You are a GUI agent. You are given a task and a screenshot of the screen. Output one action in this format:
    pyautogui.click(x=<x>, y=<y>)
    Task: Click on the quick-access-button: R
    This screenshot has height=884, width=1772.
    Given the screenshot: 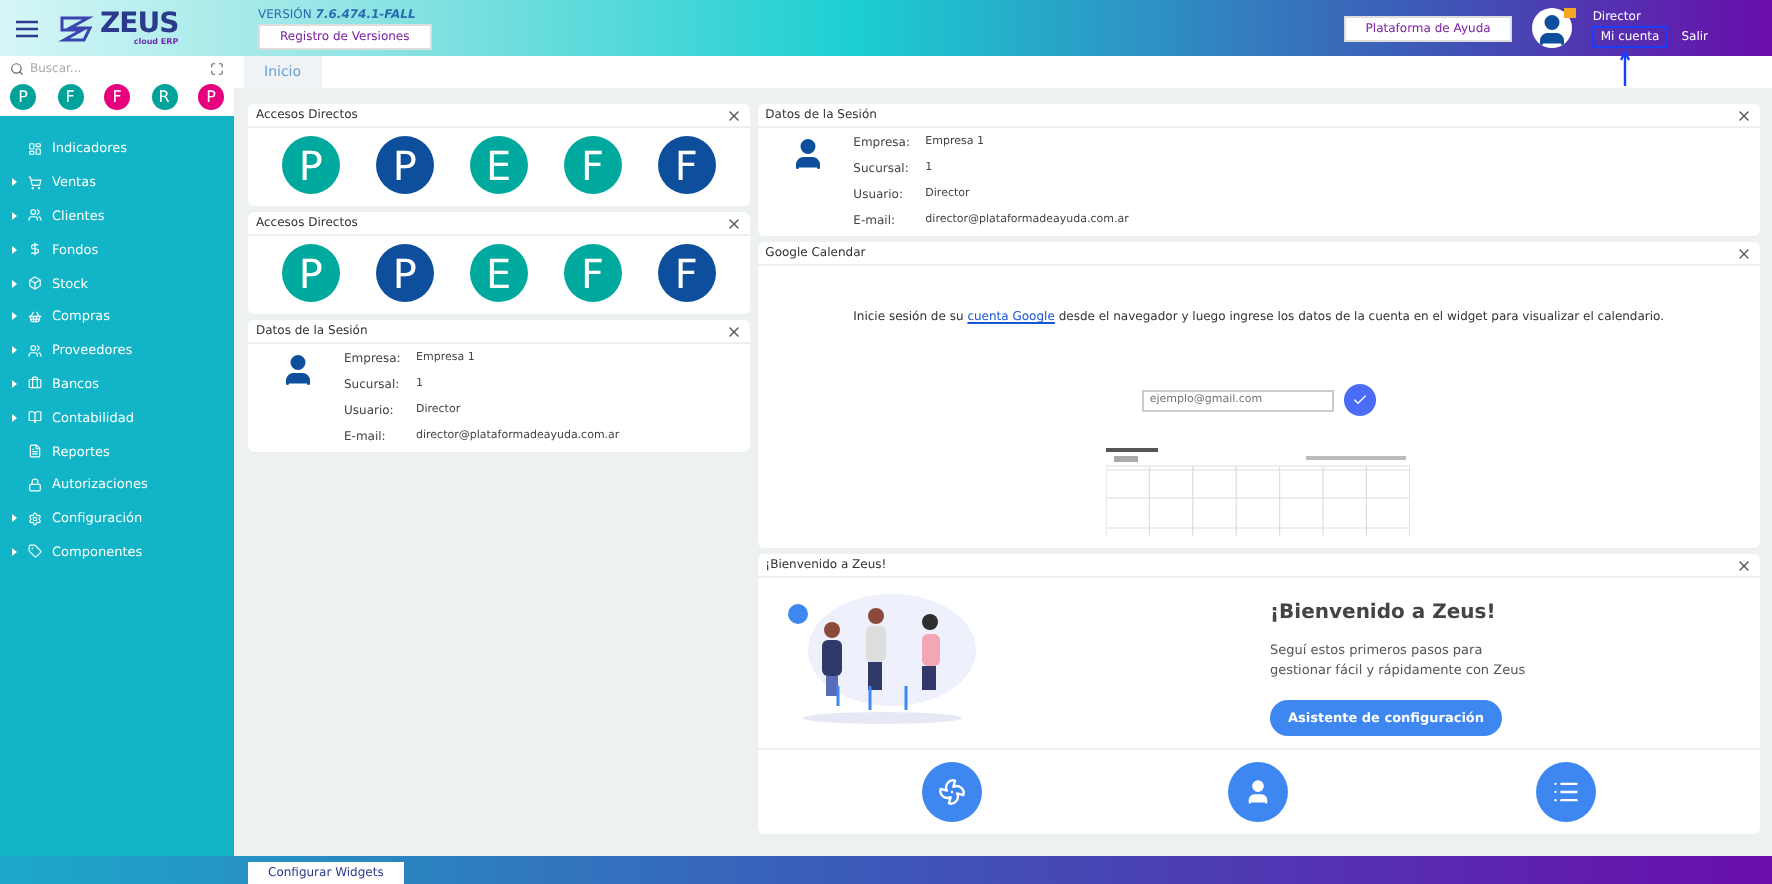 What is the action you would take?
    pyautogui.click(x=164, y=97)
    